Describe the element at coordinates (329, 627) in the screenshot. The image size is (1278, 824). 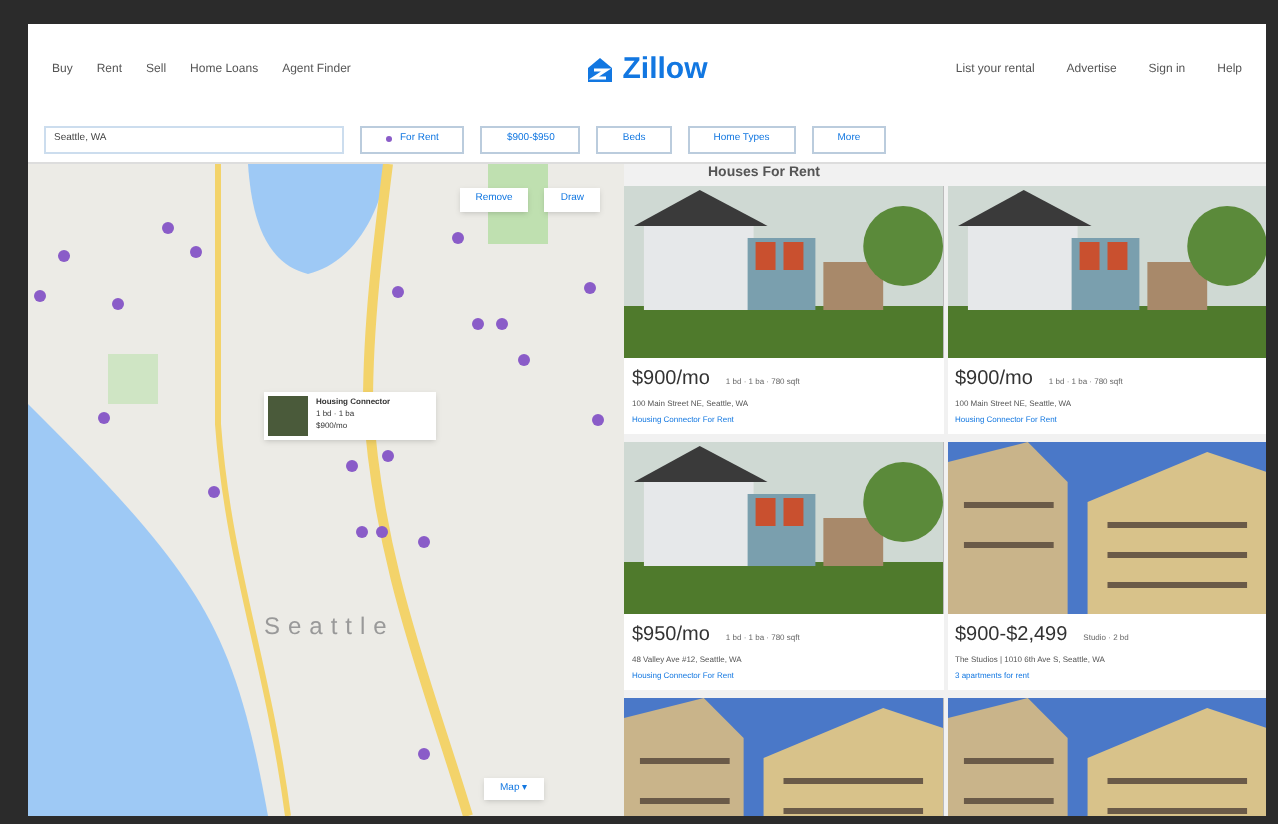
I see `map-city-label: Seattle` at that location.